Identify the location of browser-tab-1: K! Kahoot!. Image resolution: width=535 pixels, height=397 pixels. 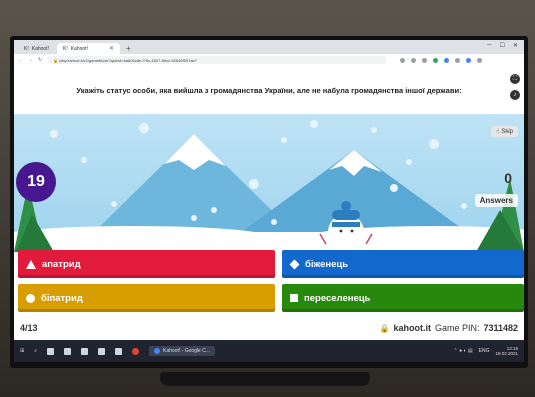
(36, 48).